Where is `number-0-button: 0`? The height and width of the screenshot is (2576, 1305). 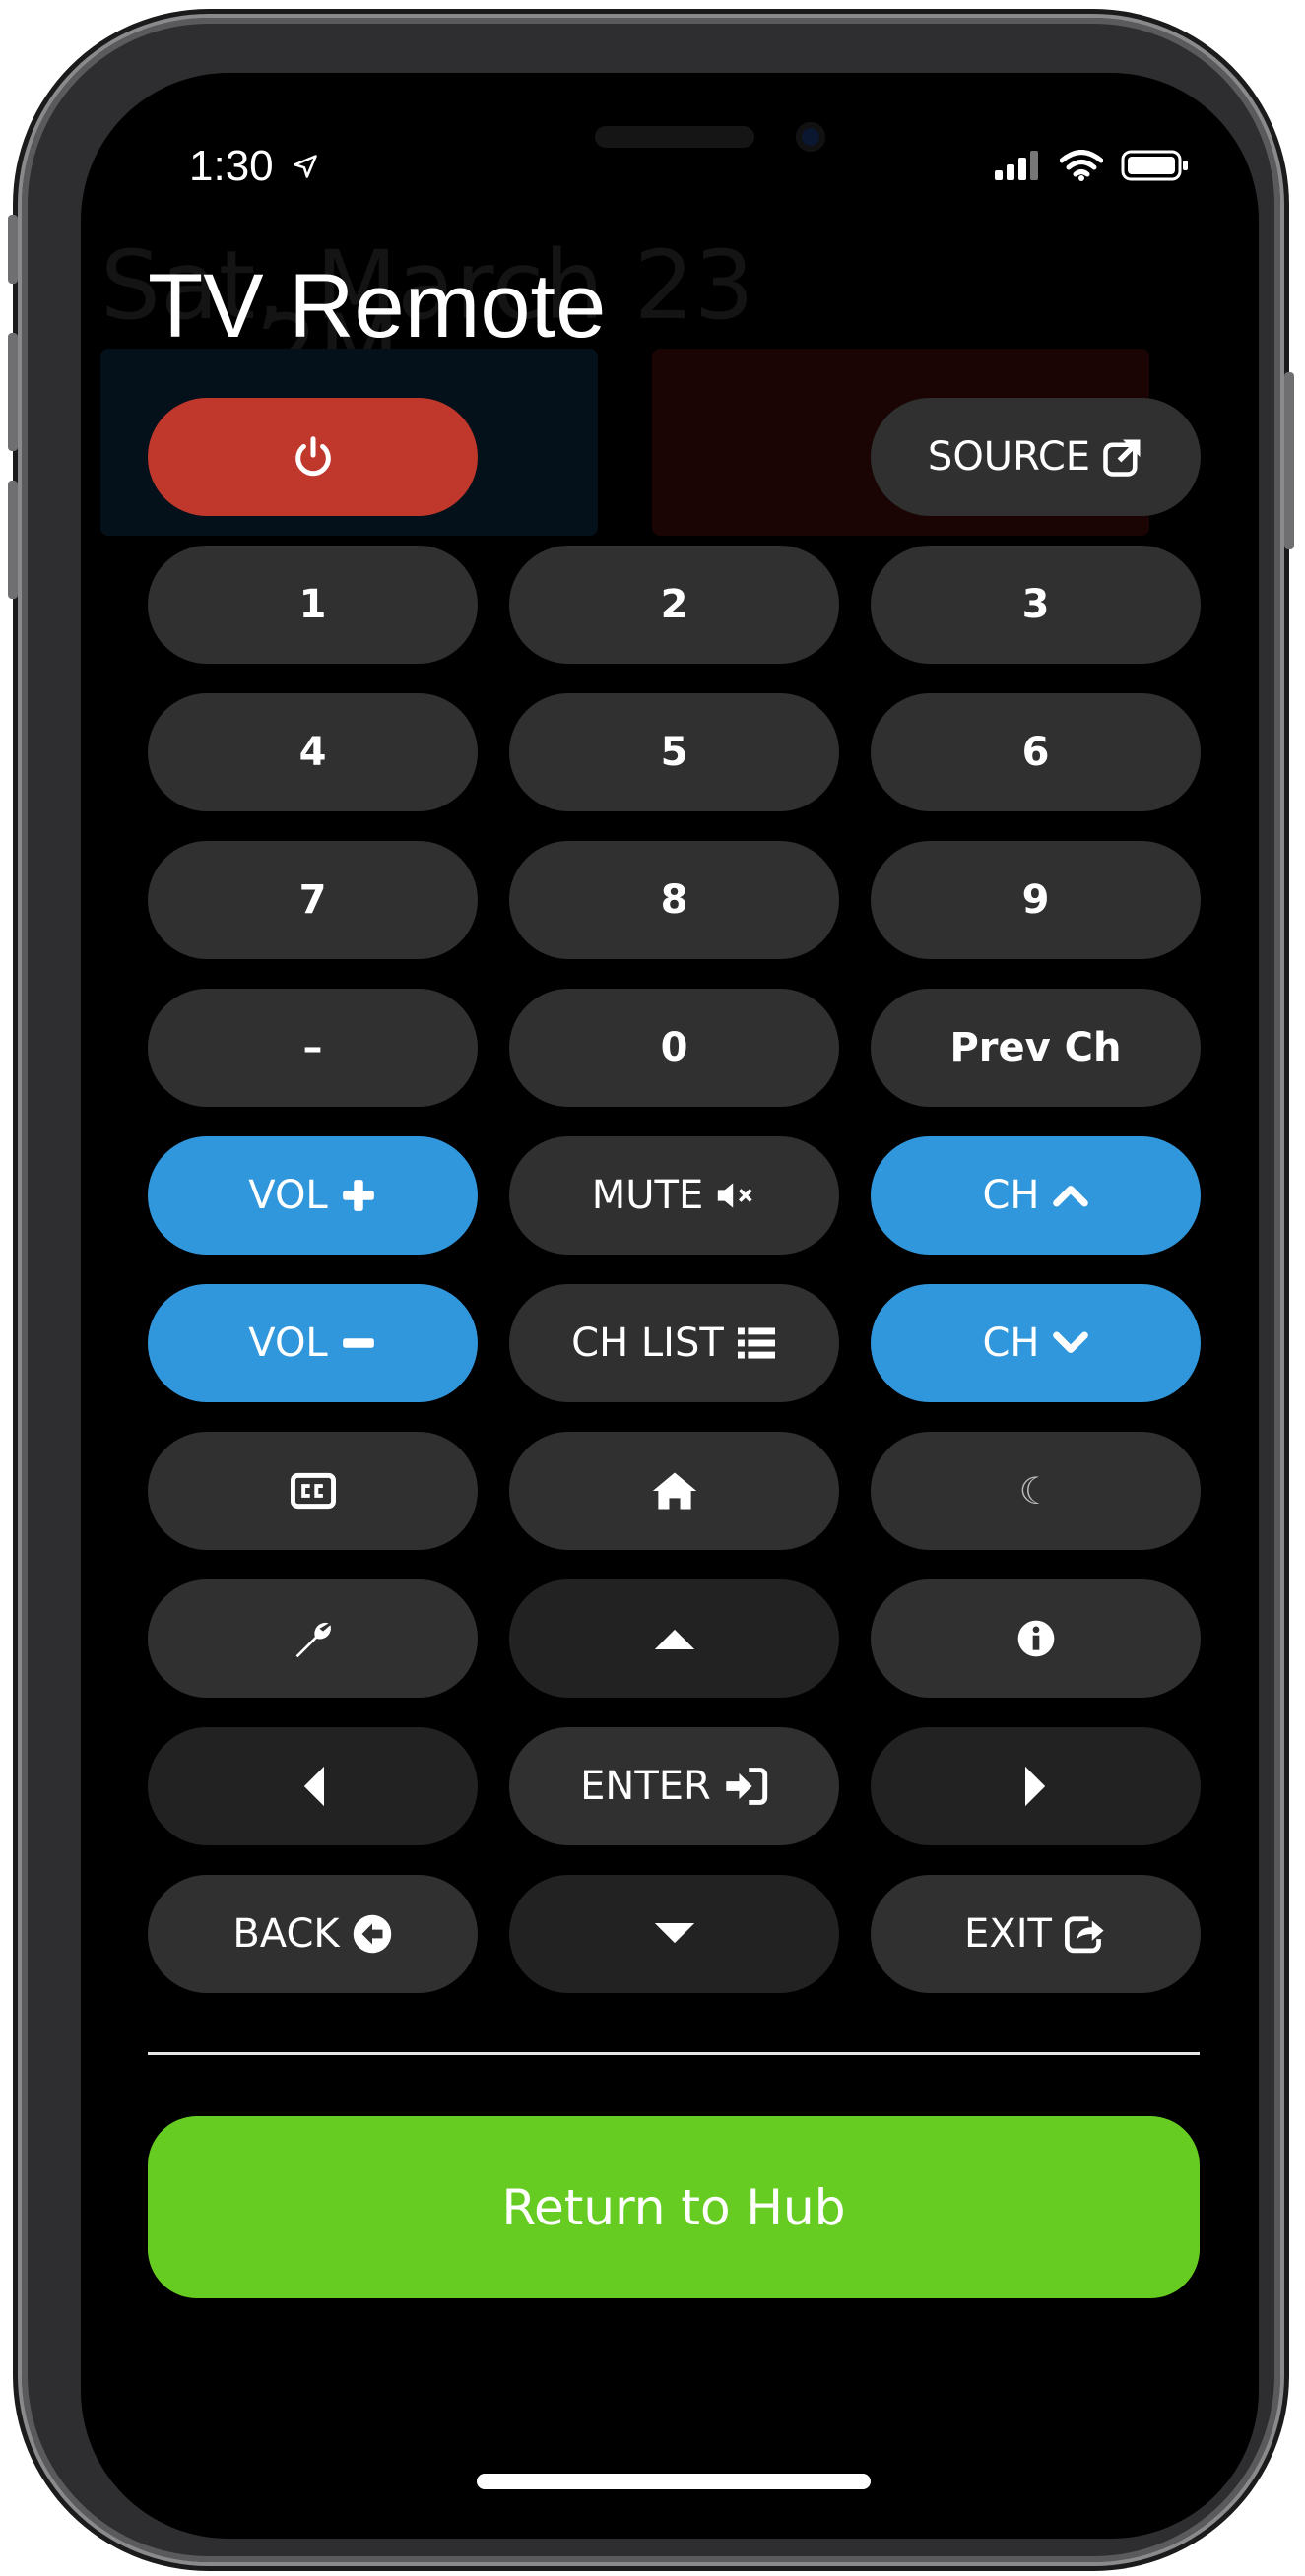
number-0-button: 0 is located at coordinates (674, 1048).